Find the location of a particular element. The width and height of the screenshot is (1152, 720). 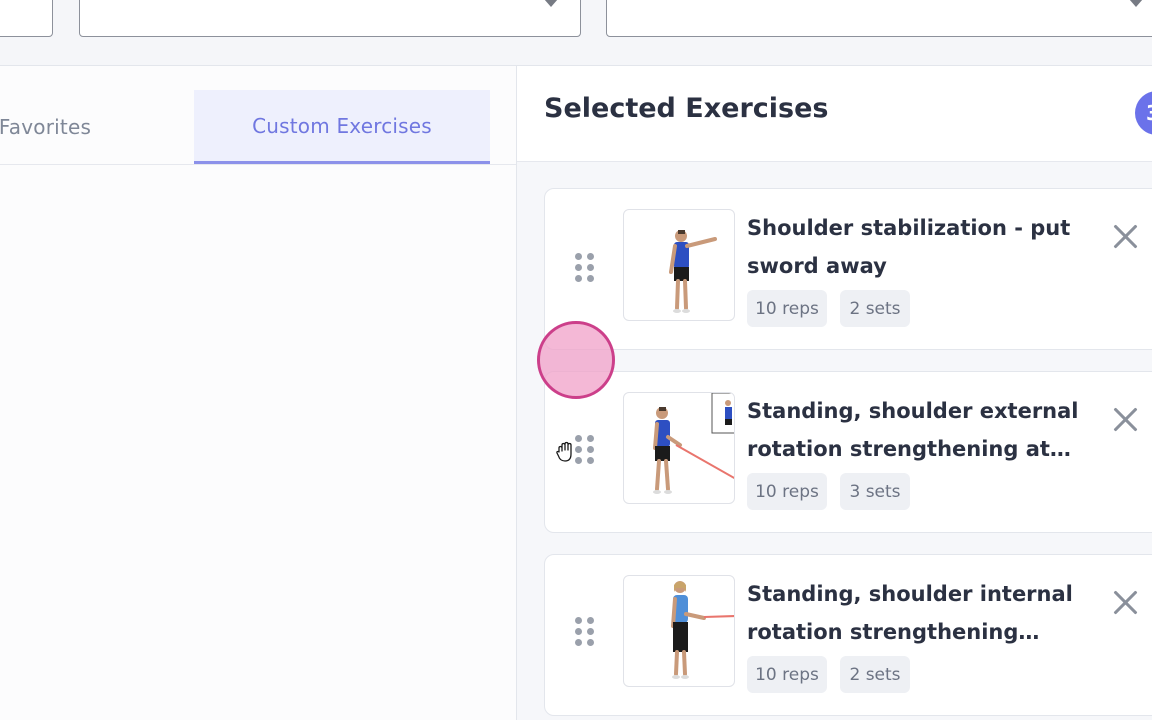

selected-exercises-header: Selected Exercises 3 is located at coordinates (834, 114).